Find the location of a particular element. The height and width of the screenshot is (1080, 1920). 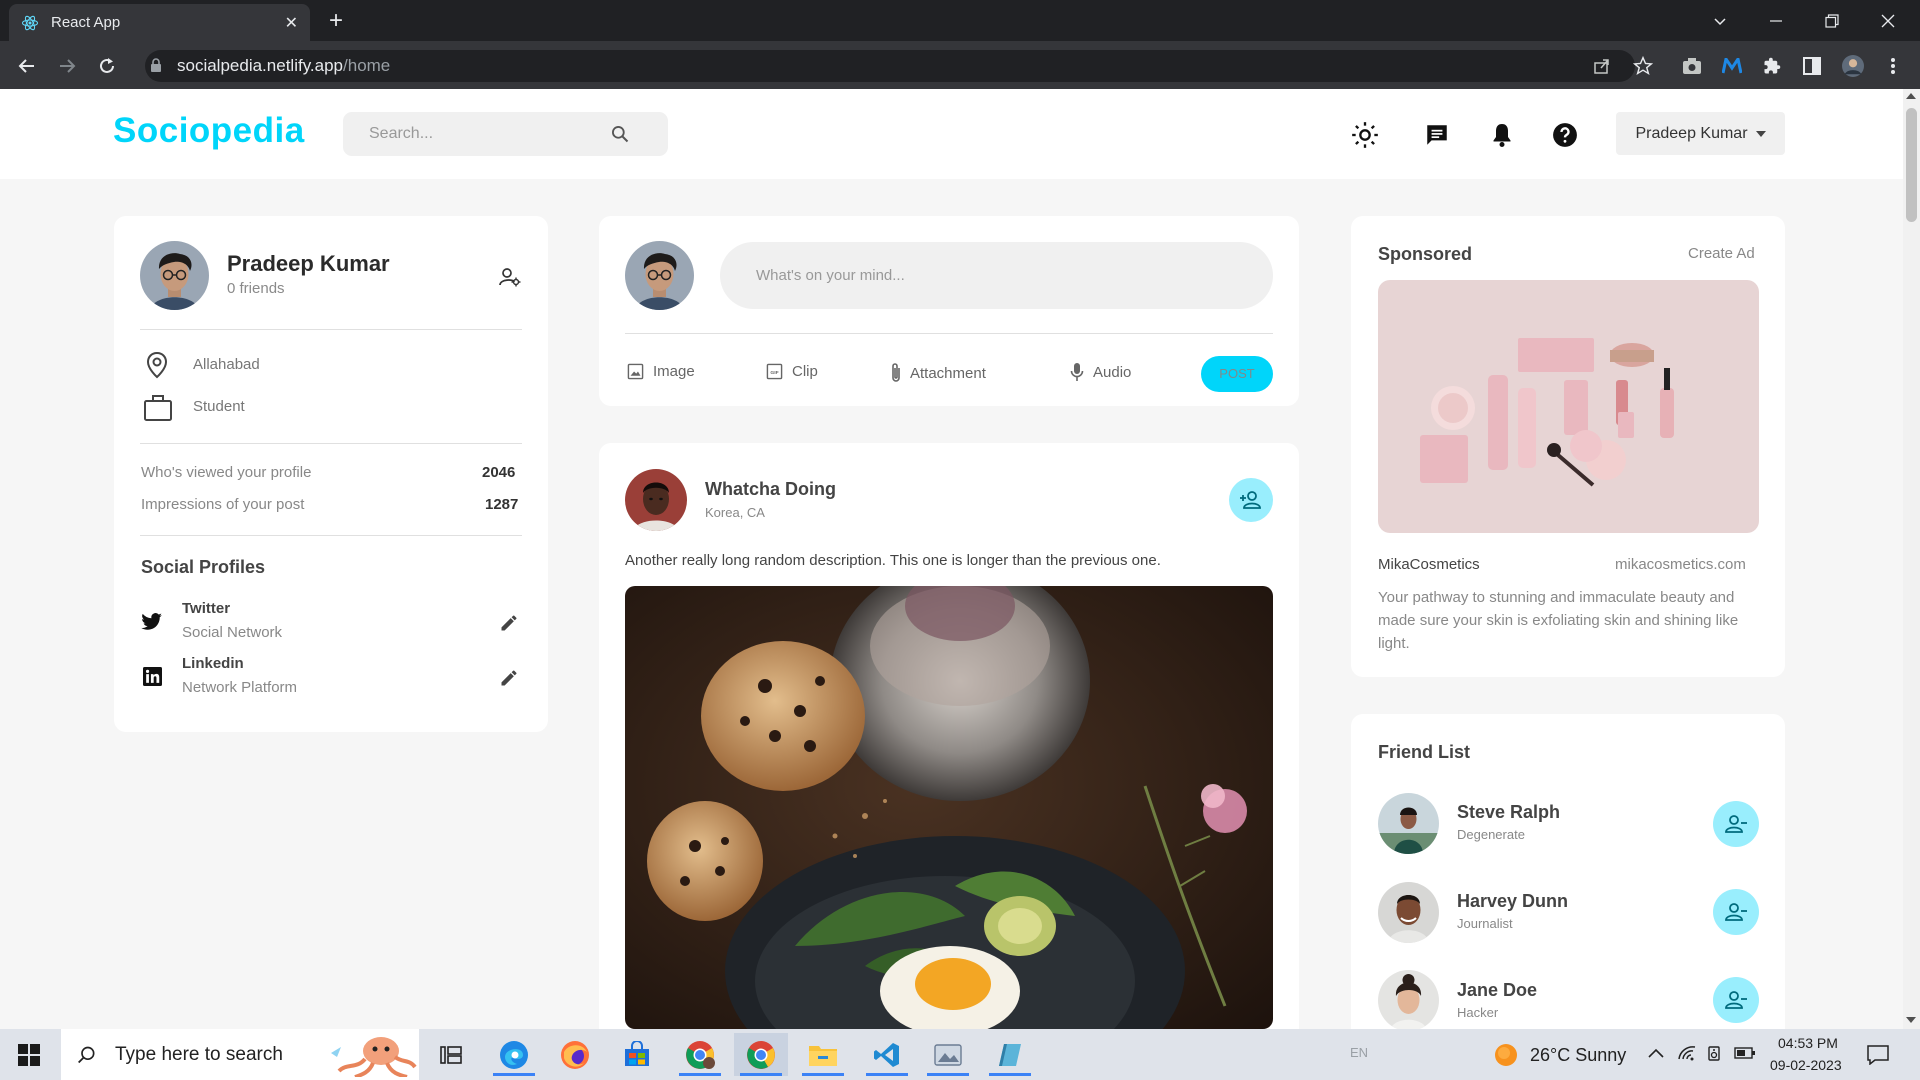

clock-date: 09-02-2023 is located at coordinates (1806, 1065).